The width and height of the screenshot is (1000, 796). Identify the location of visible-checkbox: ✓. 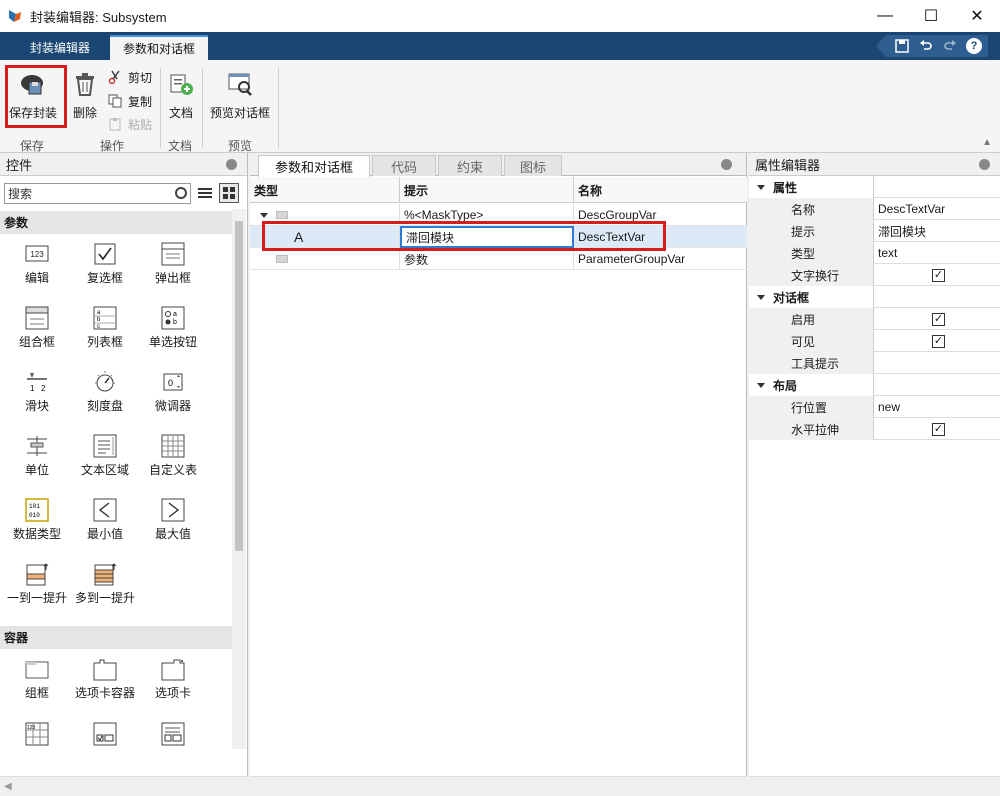
(938, 341).